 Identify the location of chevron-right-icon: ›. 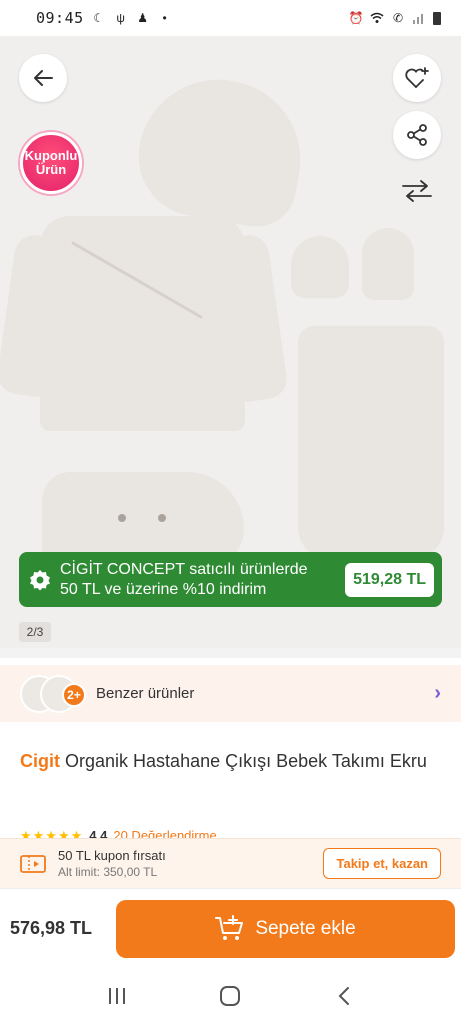
(437, 693).